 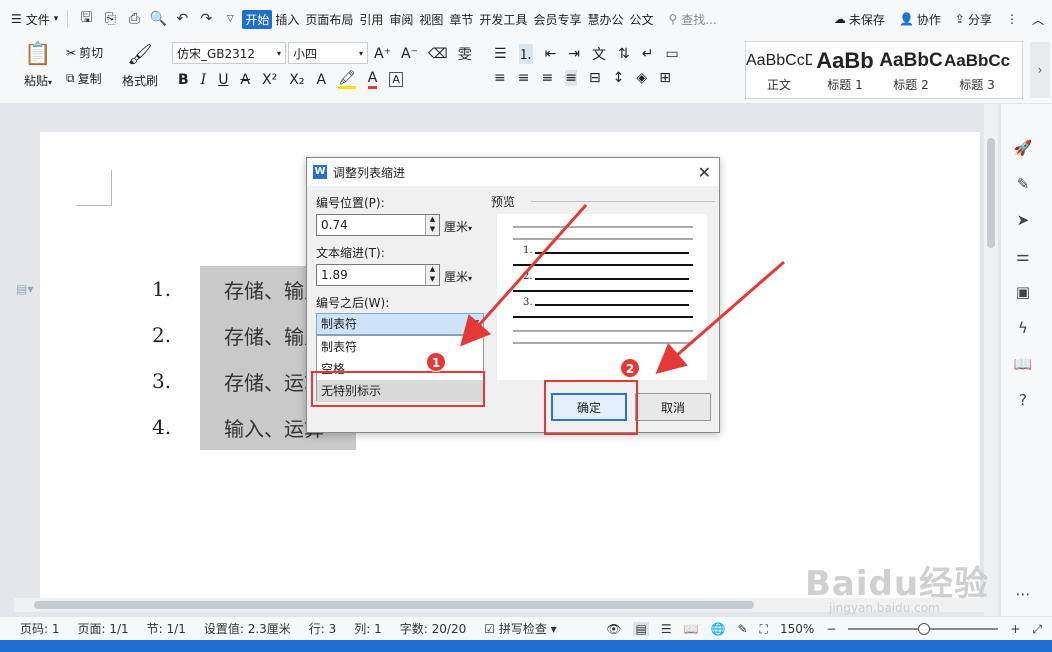 I want to click on rocket-icon: 🚀, so click(x=1023, y=148).